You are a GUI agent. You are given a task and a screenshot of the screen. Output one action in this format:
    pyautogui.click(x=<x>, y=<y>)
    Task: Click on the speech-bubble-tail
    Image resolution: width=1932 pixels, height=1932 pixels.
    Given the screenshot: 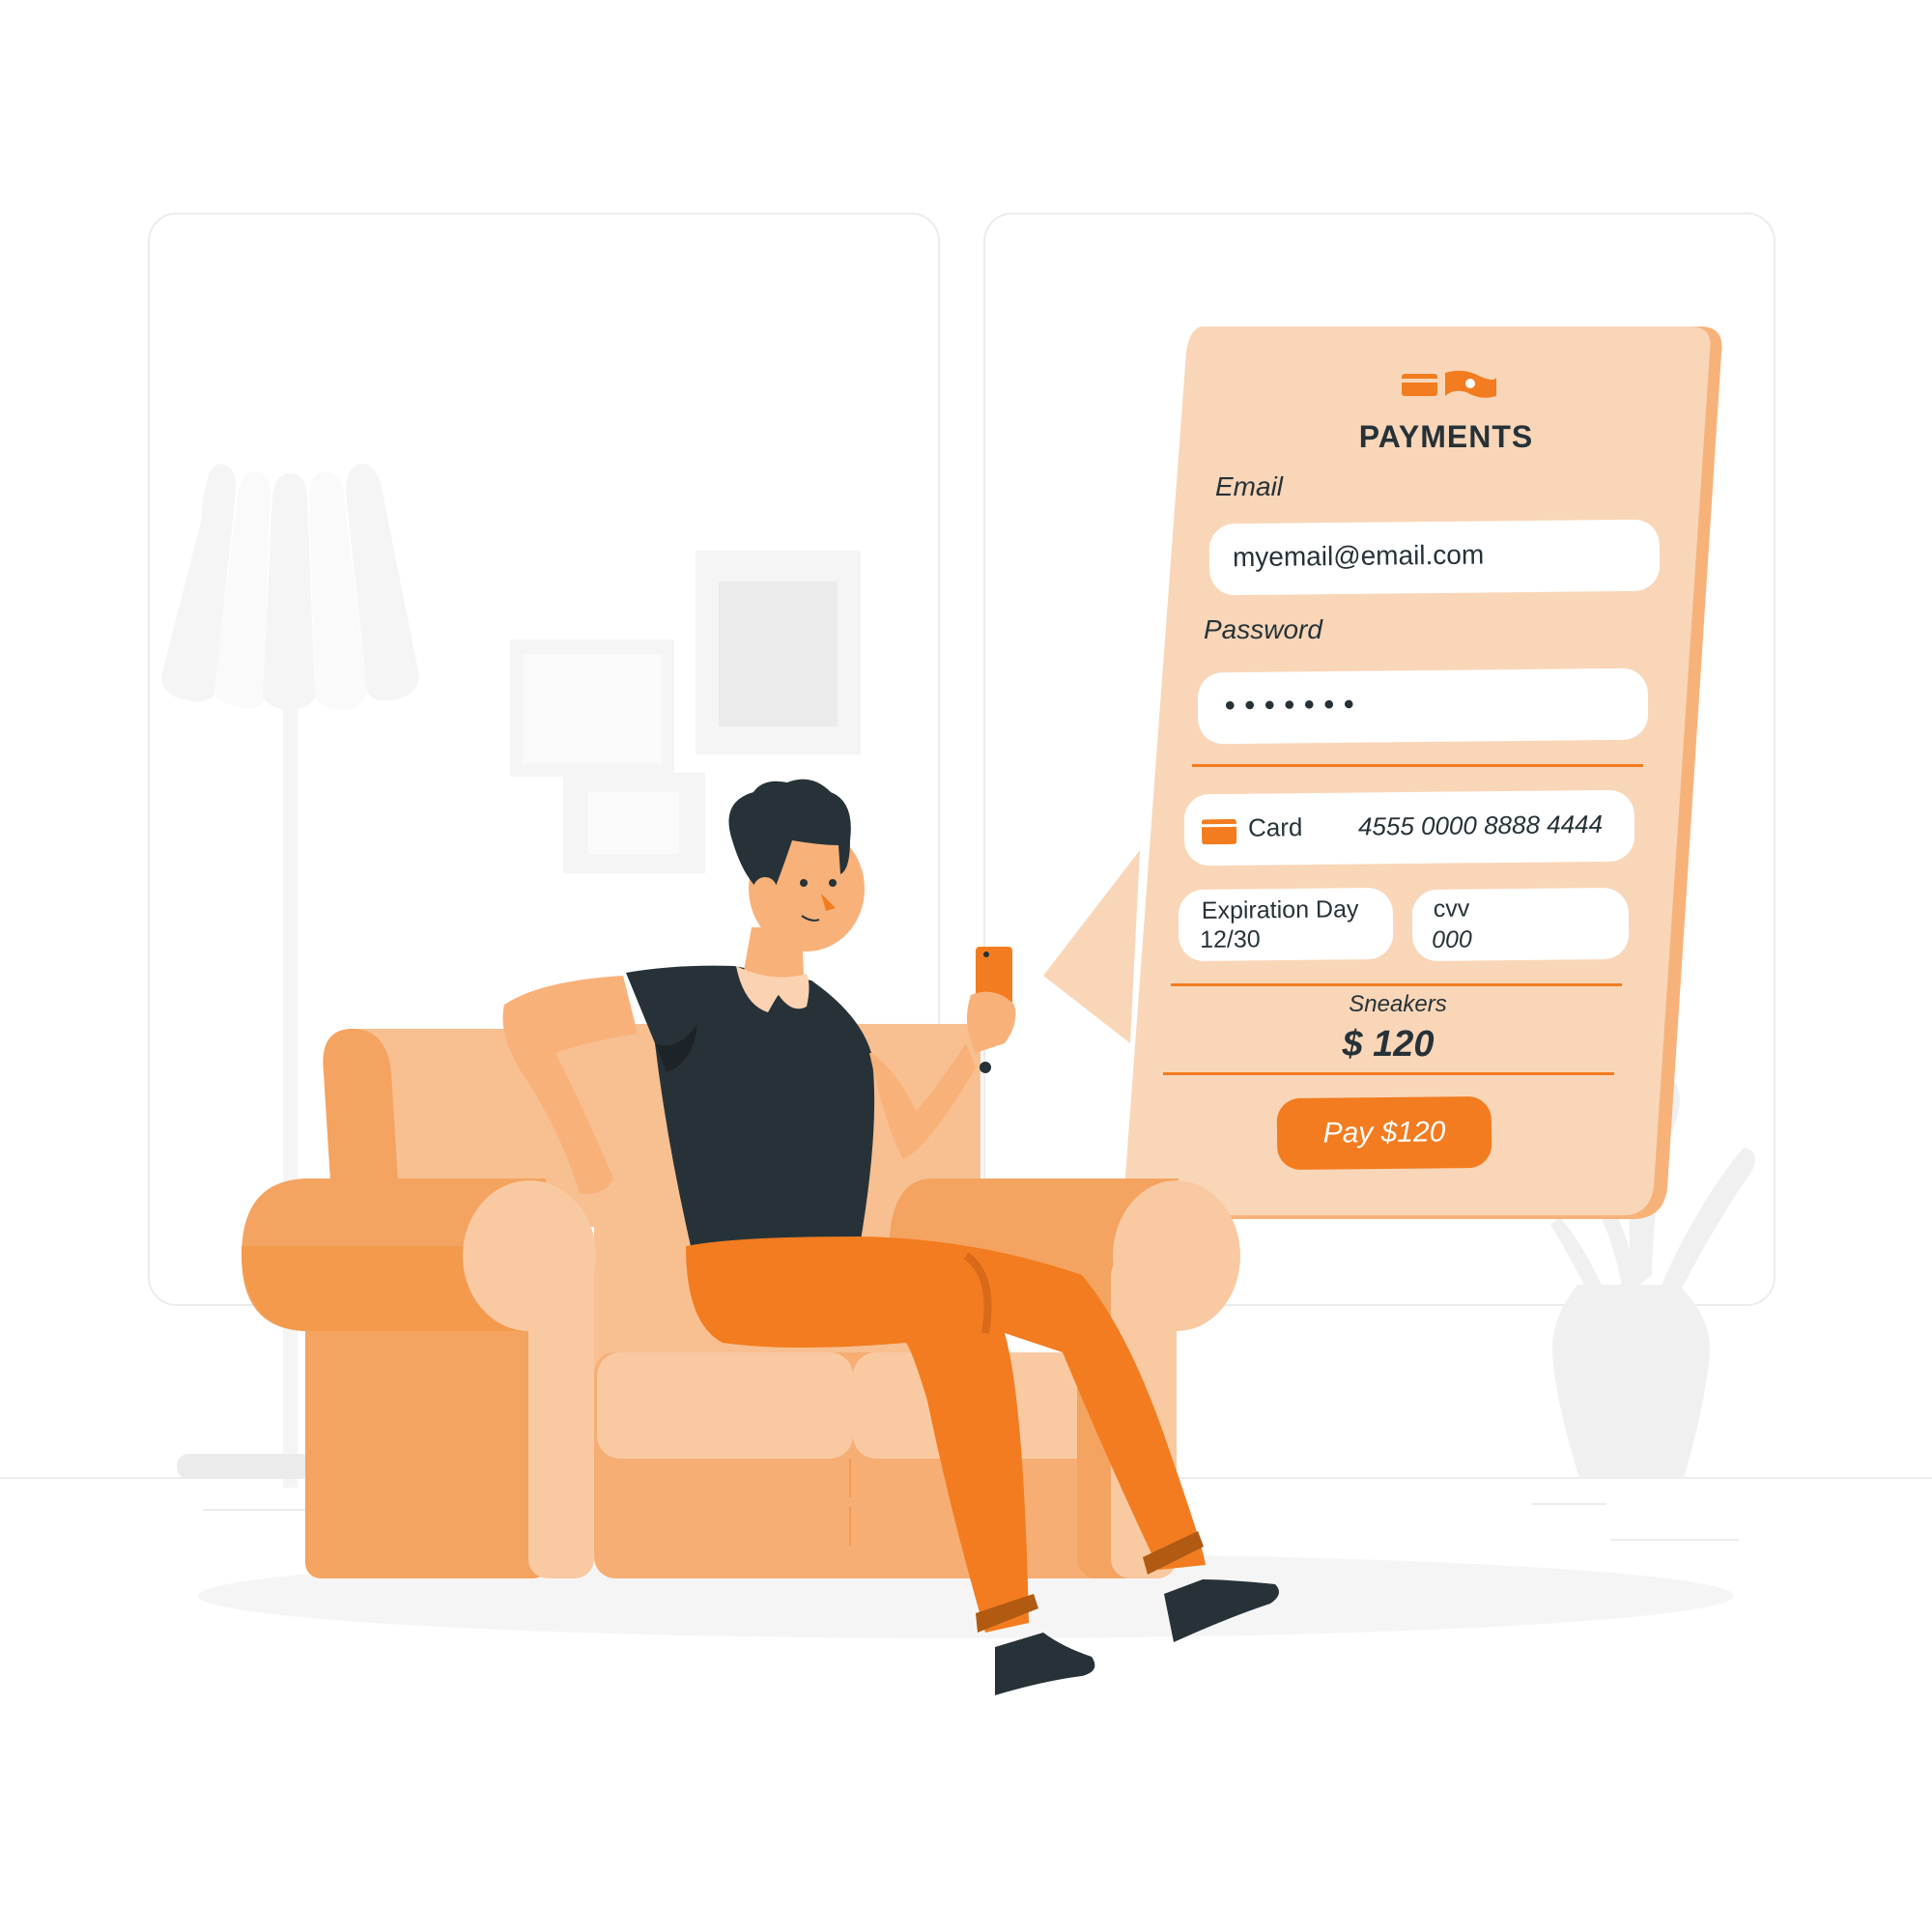 What is the action you would take?
    pyautogui.click(x=1091, y=946)
    